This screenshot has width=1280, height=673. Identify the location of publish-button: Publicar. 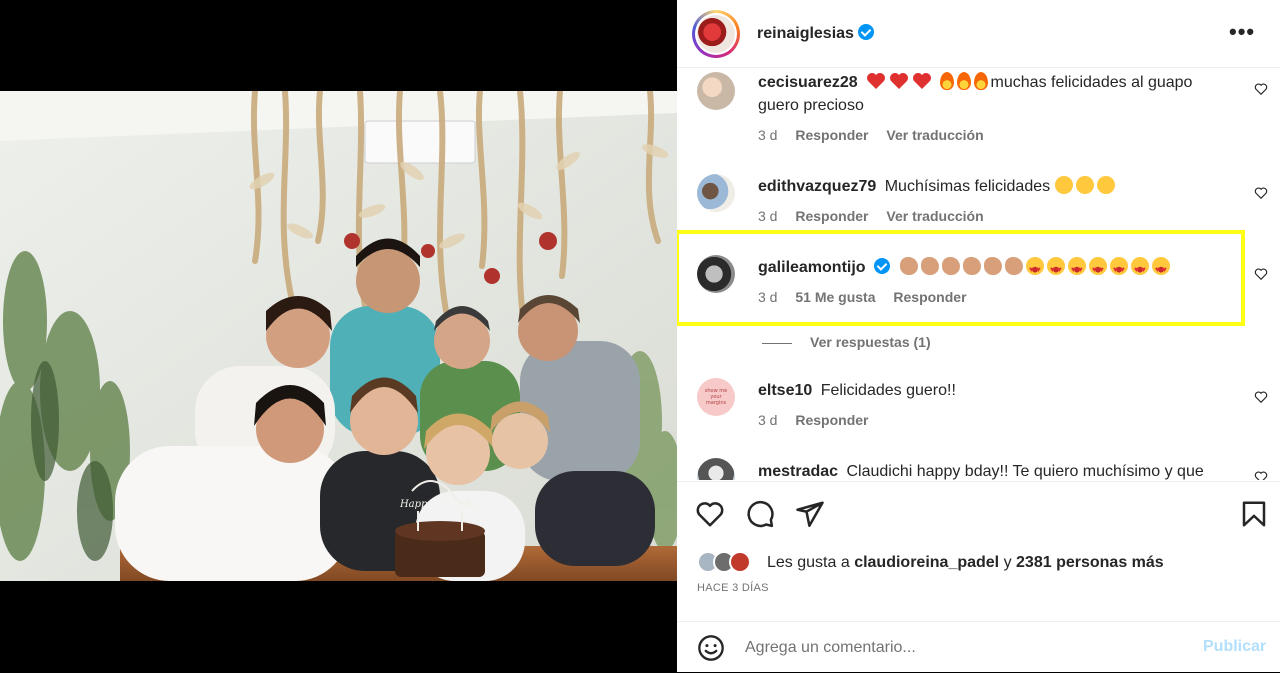
(1234, 647).